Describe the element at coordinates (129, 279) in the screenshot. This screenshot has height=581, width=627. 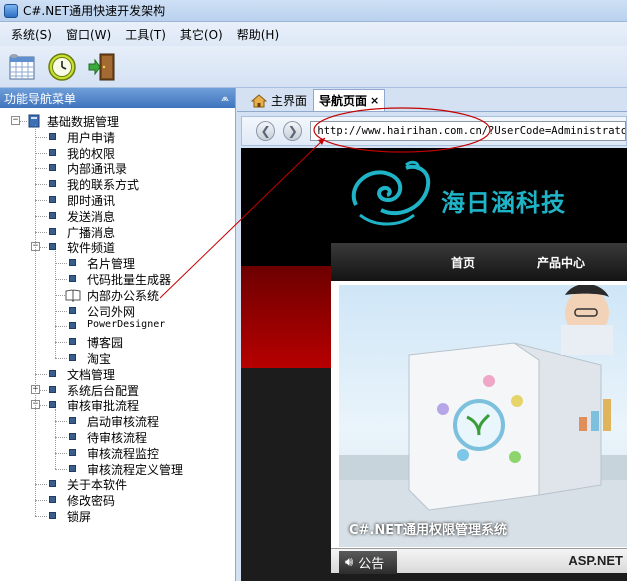
I see `tree-node-label: 代码批量生成器` at that location.